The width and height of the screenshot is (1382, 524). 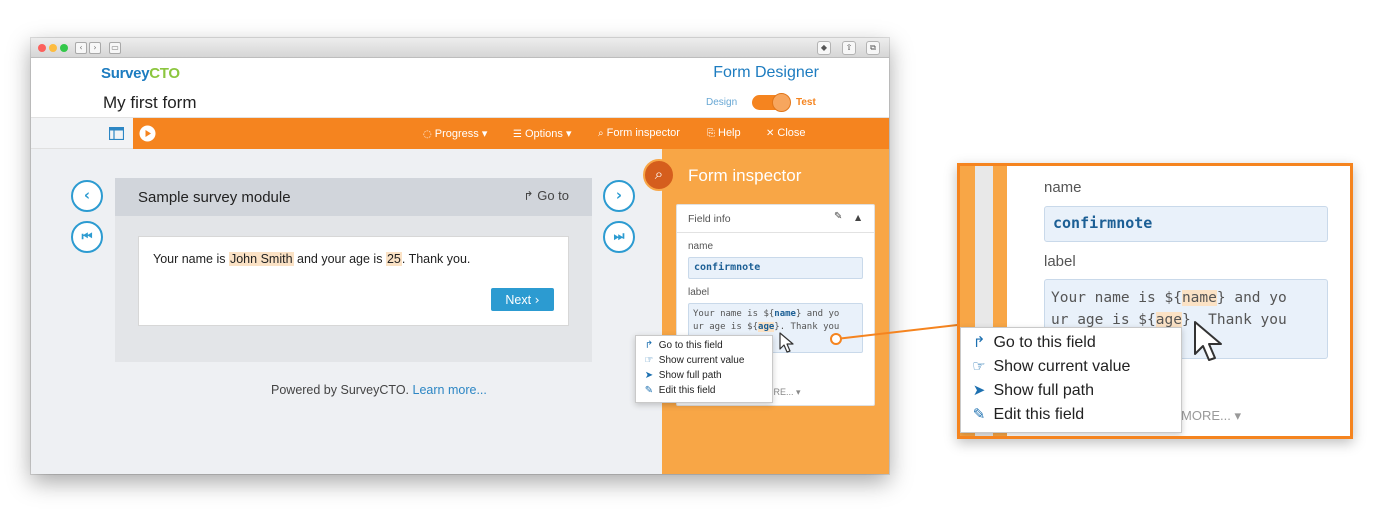 I want to click on menu-item-show-value: ☞ Show current value, so click(x=693, y=360).